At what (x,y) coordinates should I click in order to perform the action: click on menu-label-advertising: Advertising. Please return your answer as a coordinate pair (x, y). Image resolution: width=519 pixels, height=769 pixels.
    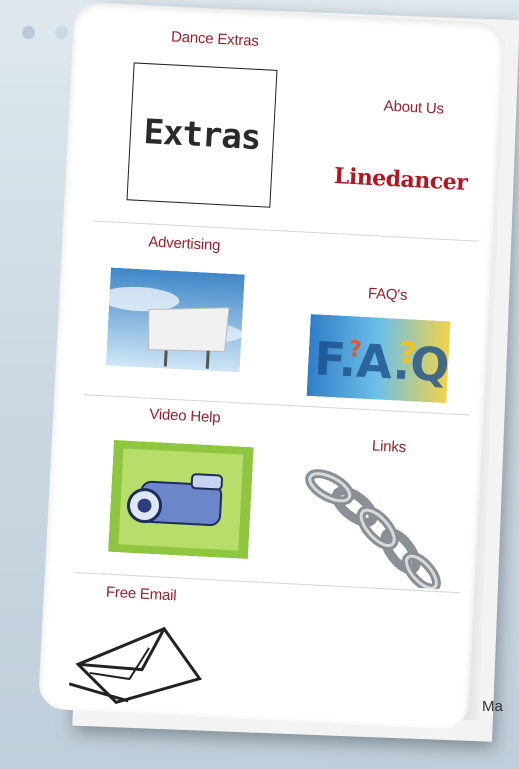
    Looking at the image, I should click on (184, 243).